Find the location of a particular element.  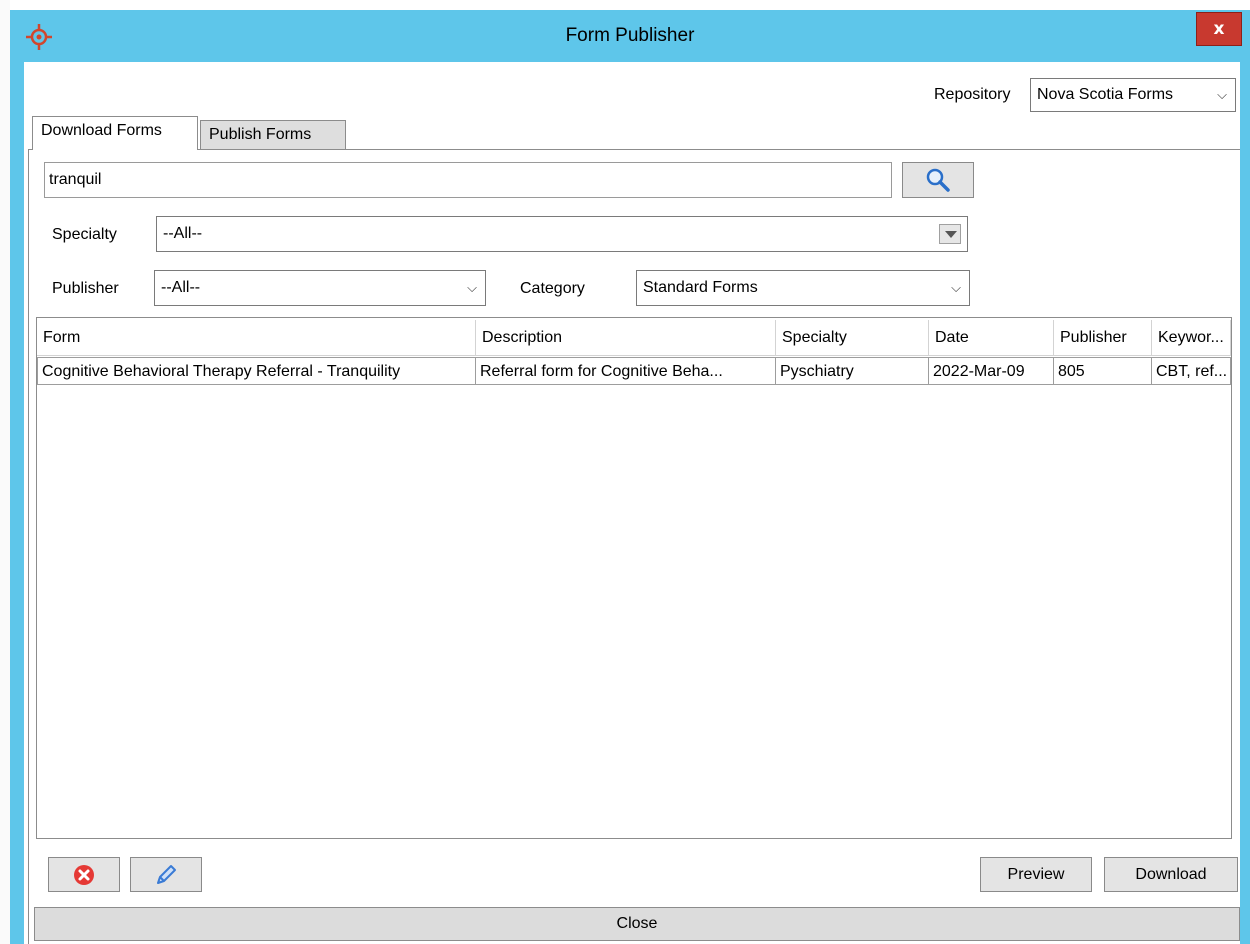

repository-label: Repository is located at coordinates (972, 94).